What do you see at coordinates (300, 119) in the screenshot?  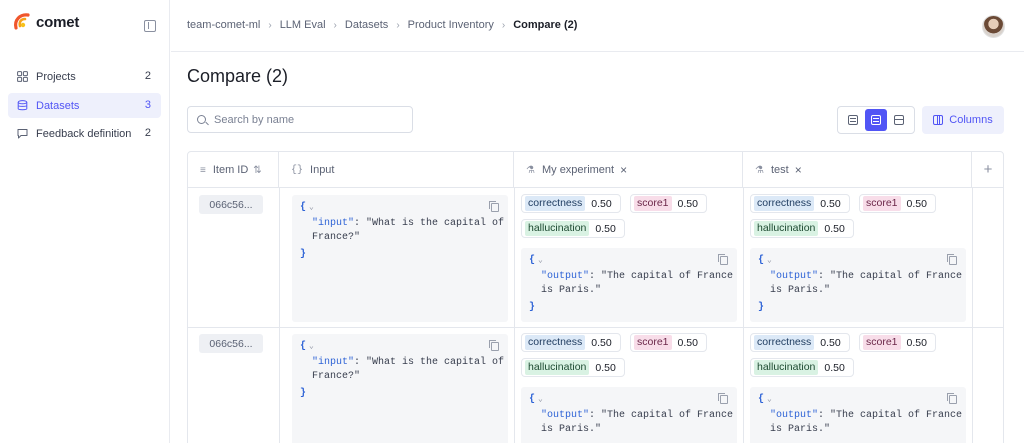 I see `search-input: Search by name` at bounding box center [300, 119].